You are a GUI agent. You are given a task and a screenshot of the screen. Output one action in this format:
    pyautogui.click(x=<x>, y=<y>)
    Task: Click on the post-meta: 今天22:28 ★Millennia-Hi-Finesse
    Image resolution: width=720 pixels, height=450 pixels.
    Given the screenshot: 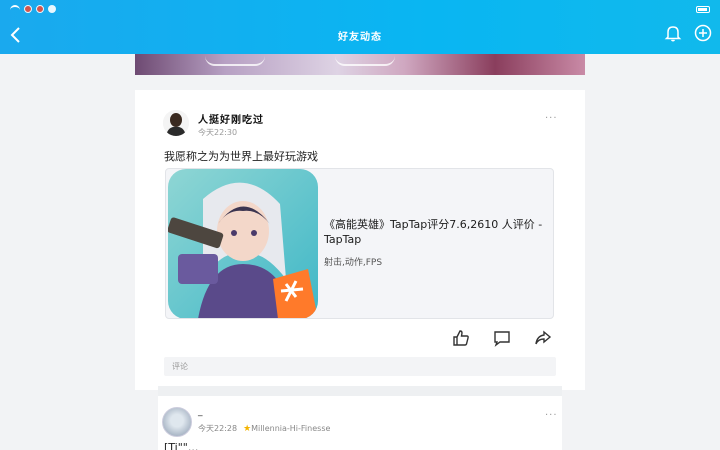 What is the action you would take?
    pyautogui.click(x=264, y=428)
    